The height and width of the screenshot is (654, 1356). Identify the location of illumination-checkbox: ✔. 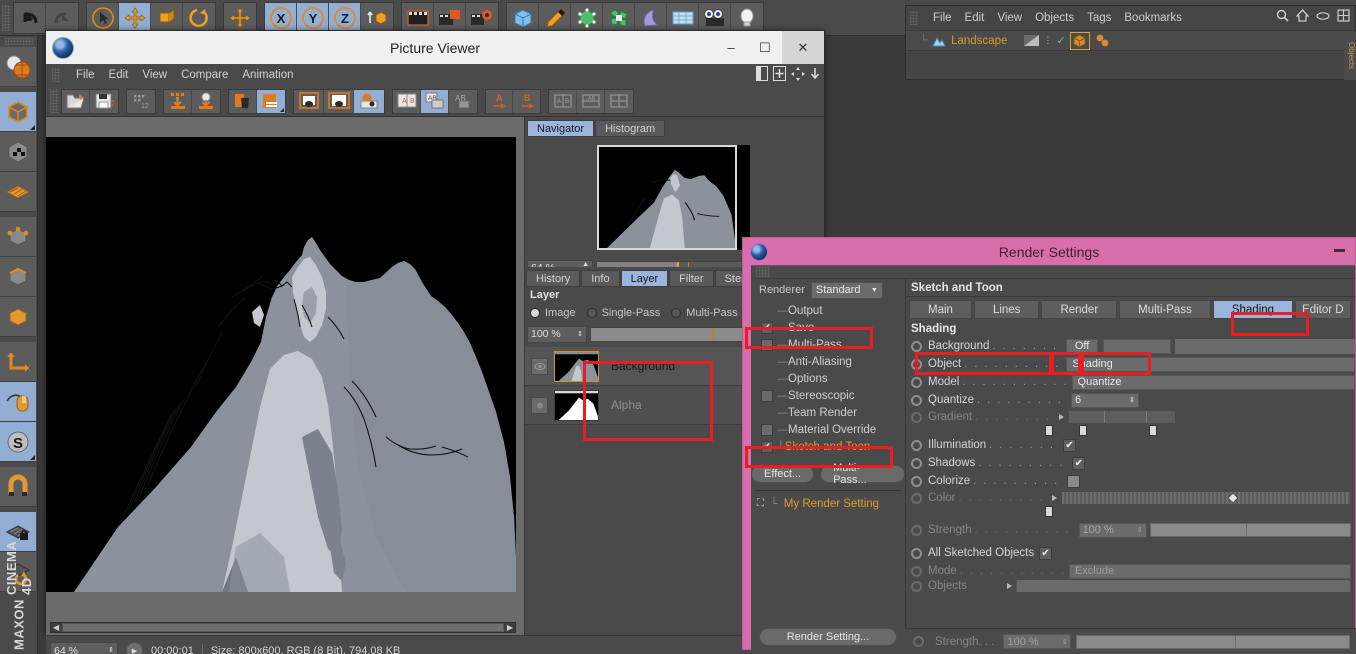
(1069, 445).